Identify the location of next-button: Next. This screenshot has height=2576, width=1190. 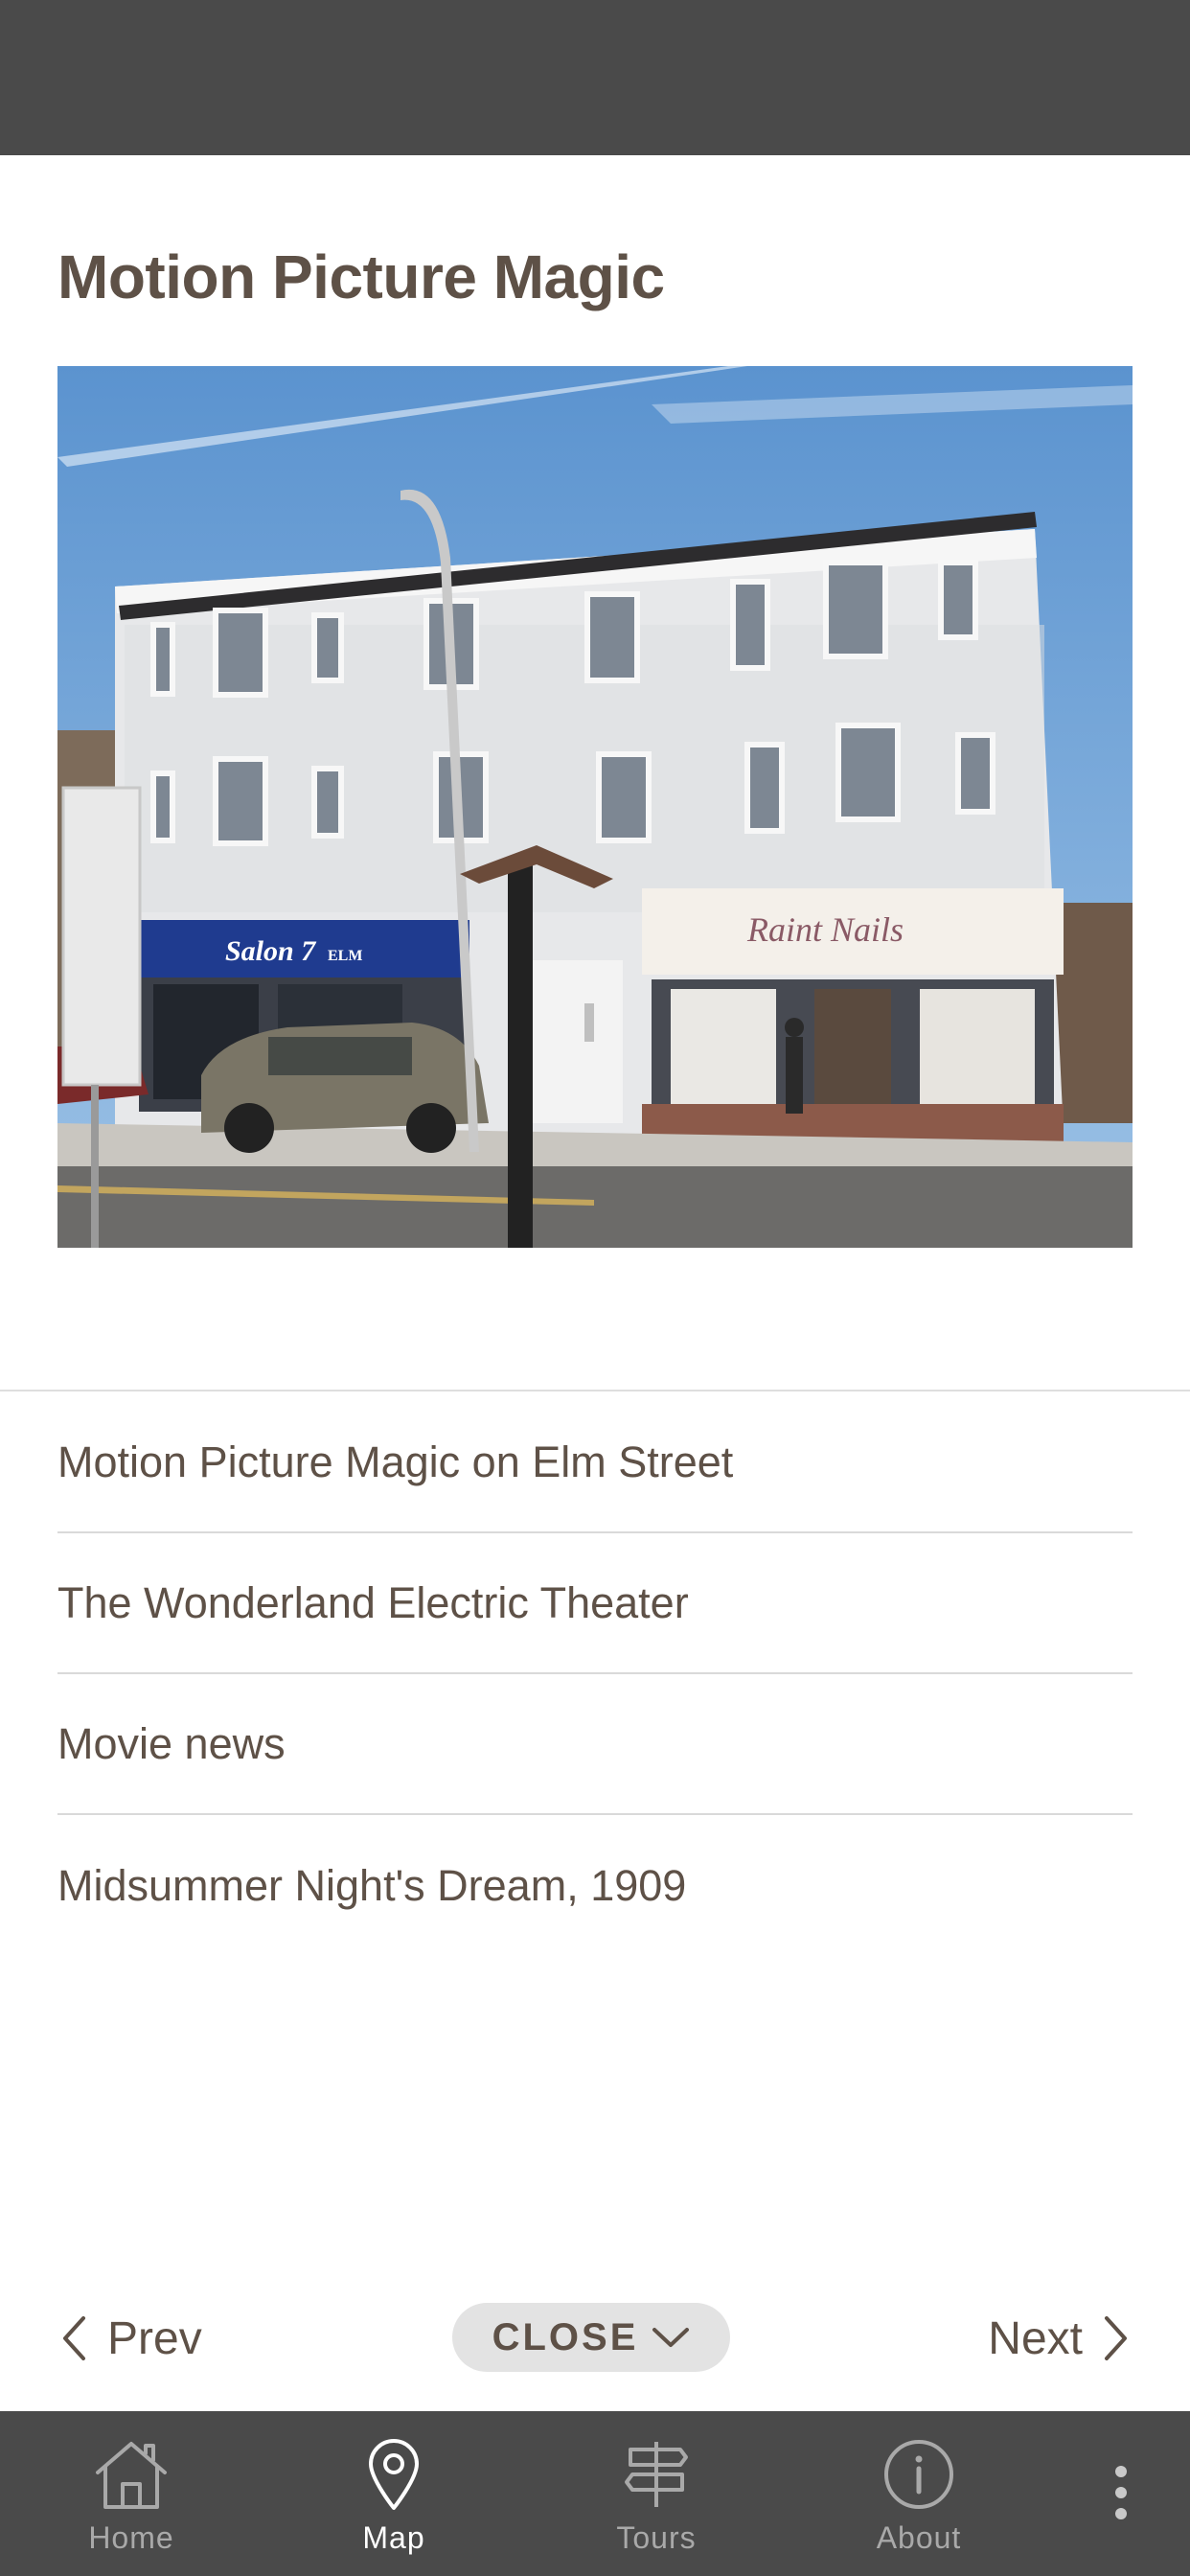
(1059, 2338).